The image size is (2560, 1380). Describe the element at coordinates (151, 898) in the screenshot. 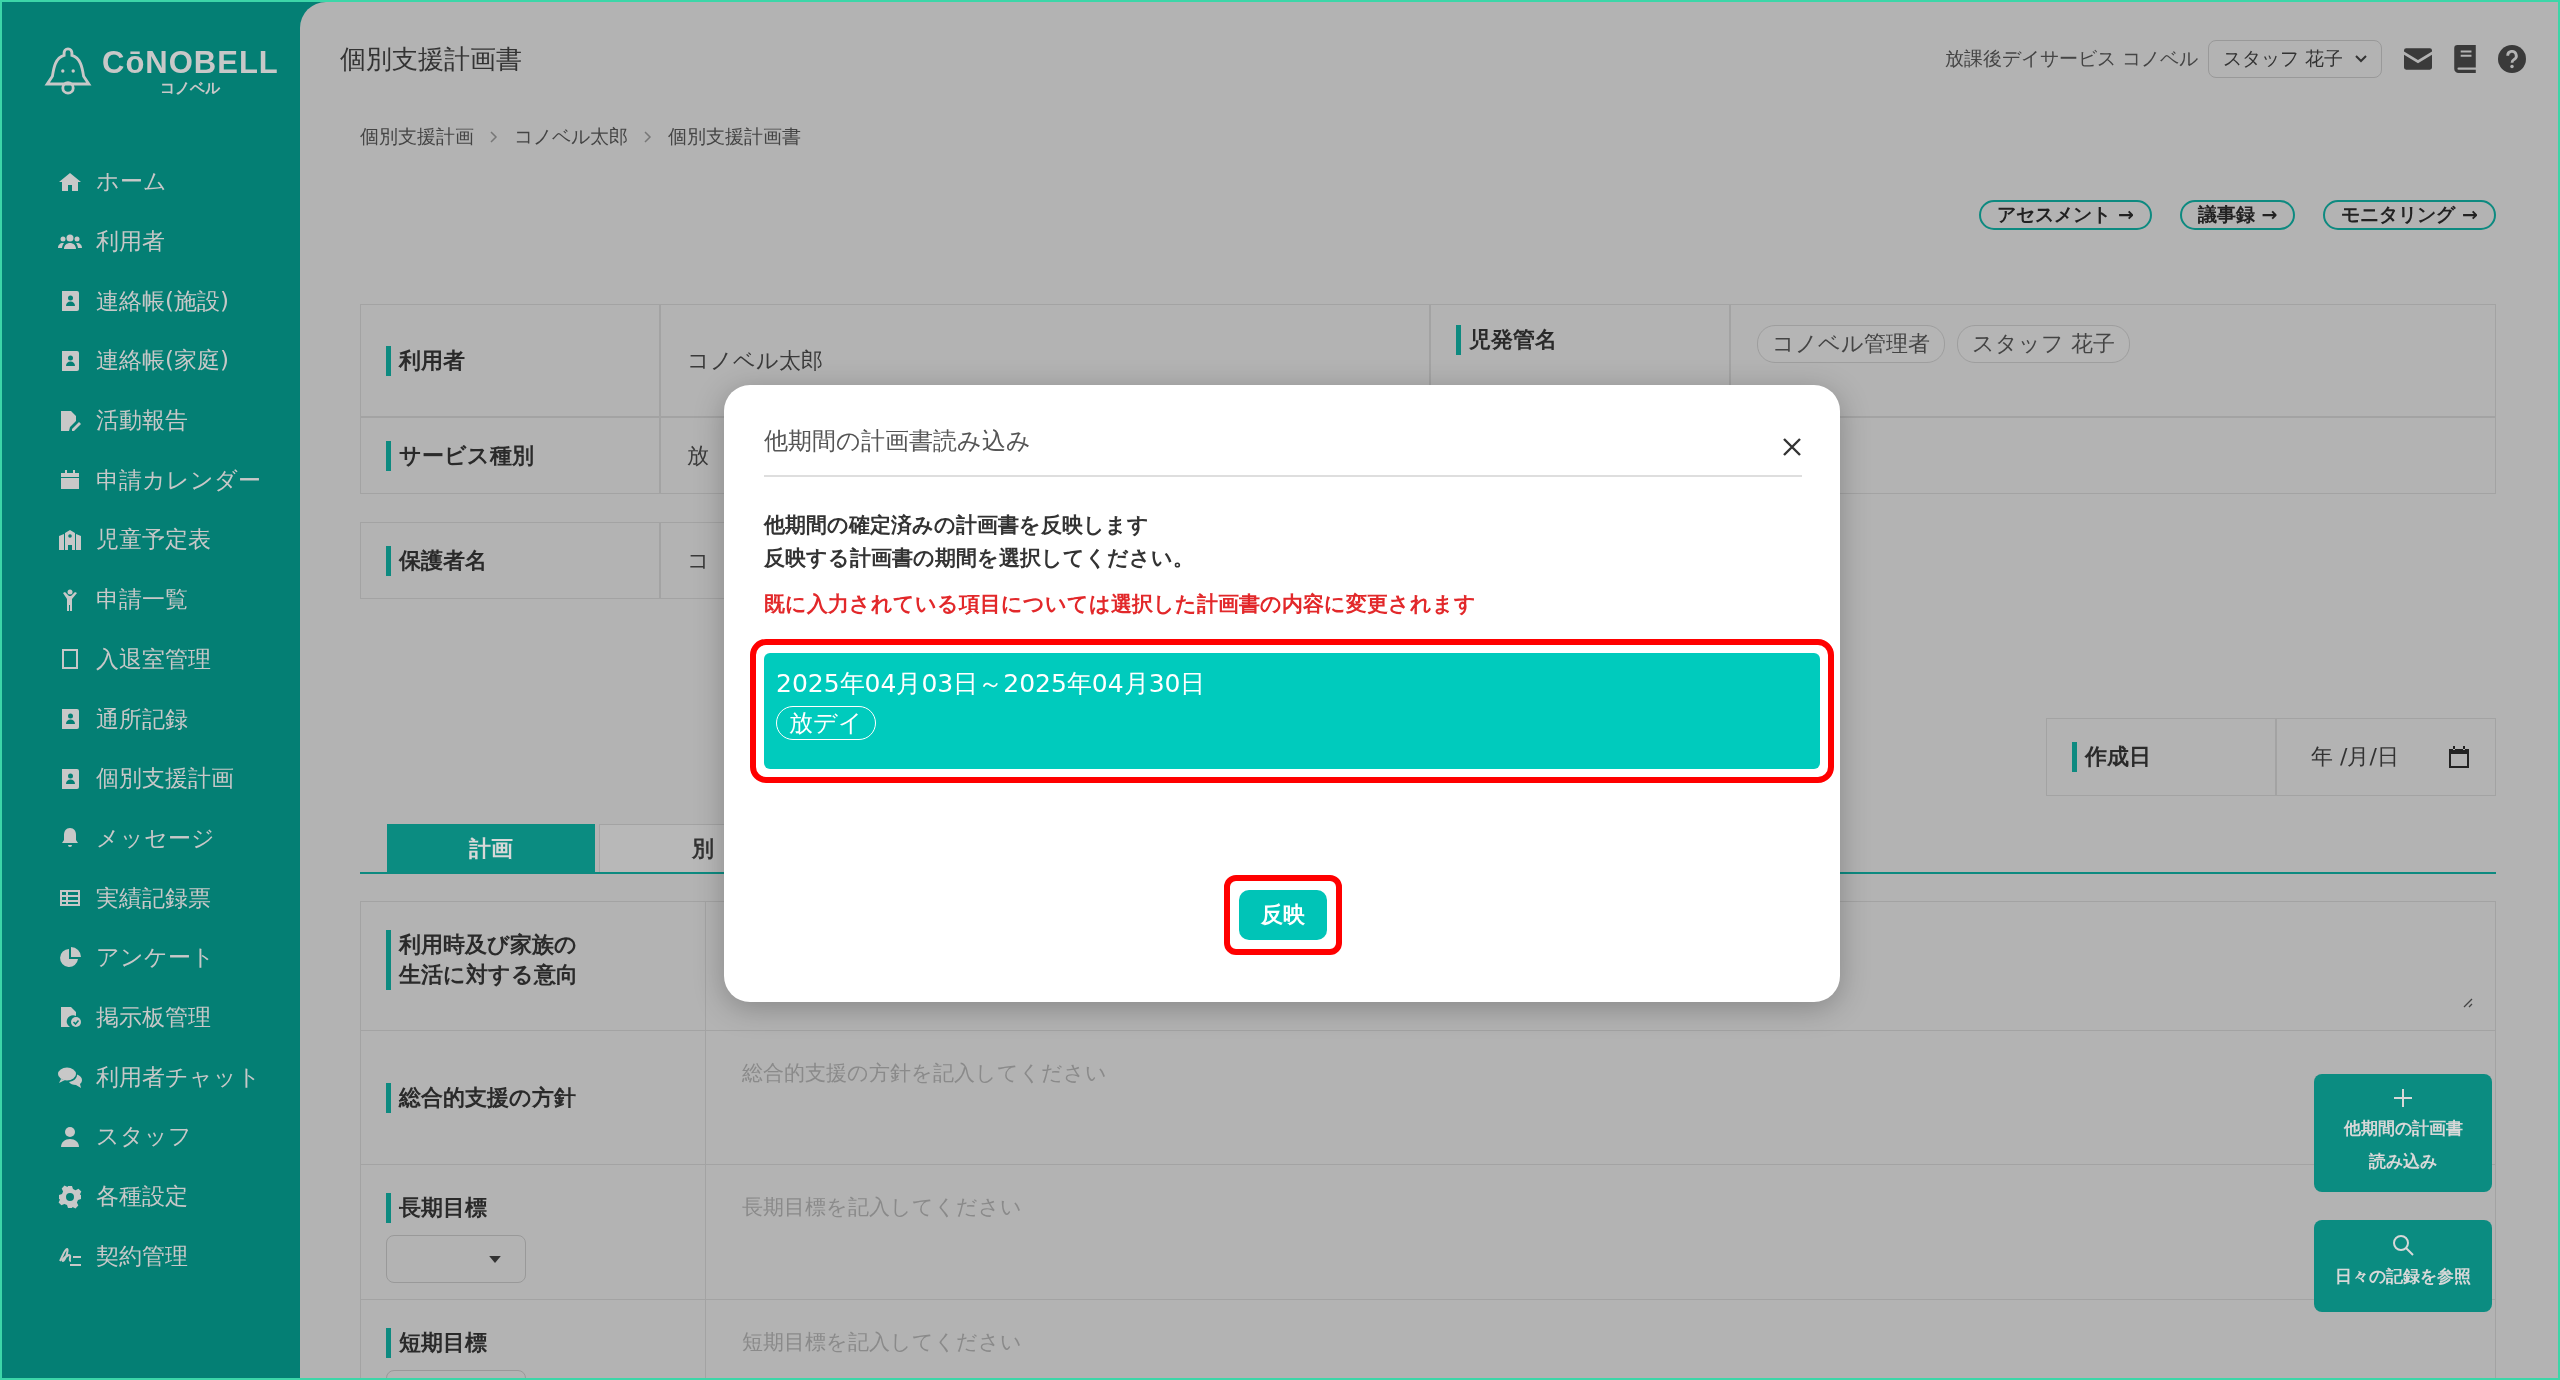

I see `sidebar-item: 実績記録票` at that location.